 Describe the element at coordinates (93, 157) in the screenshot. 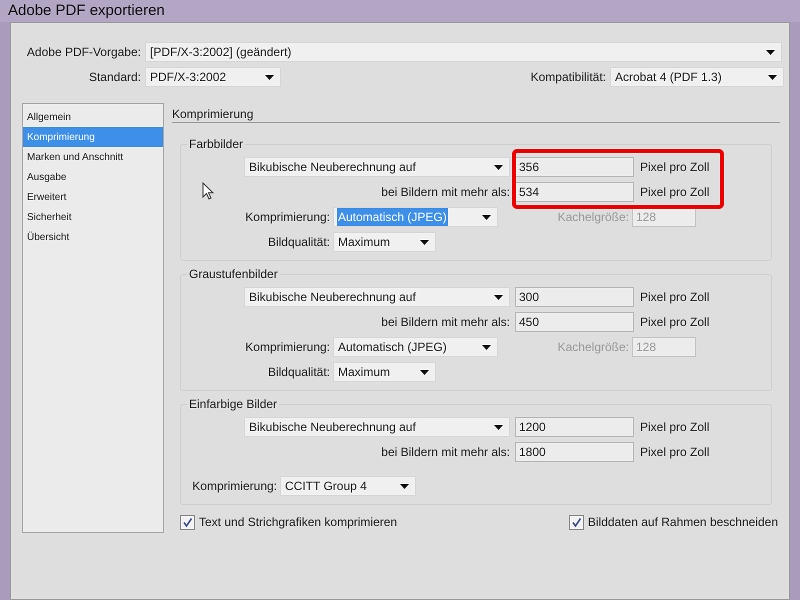

I see `sidebar-item: Marken und Anschnitt` at that location.